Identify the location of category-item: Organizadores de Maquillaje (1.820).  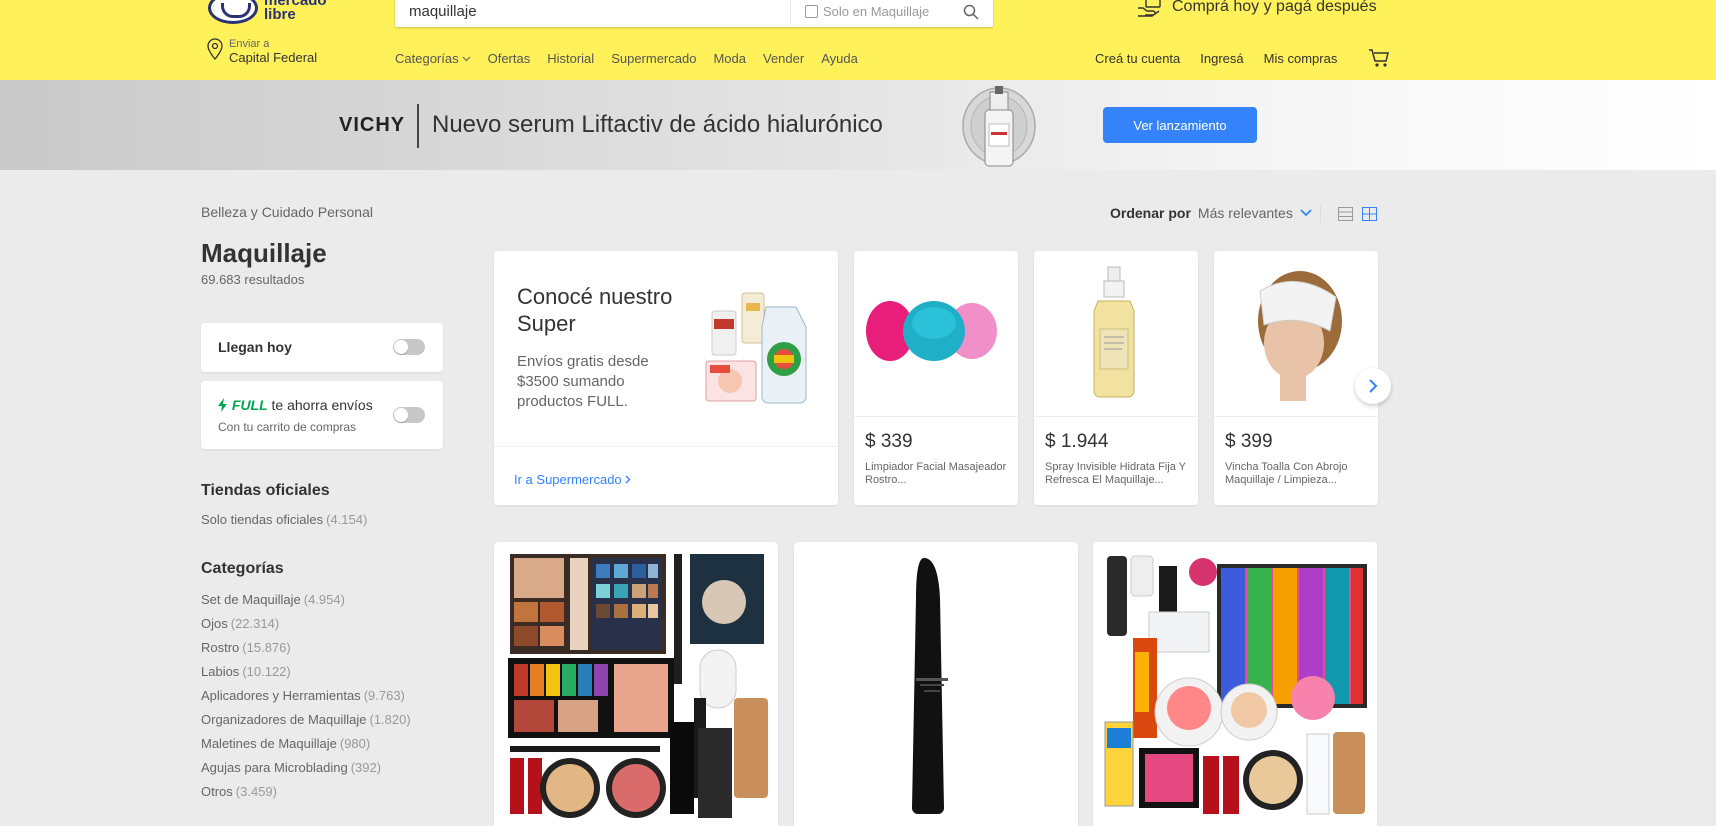
(306, 720).